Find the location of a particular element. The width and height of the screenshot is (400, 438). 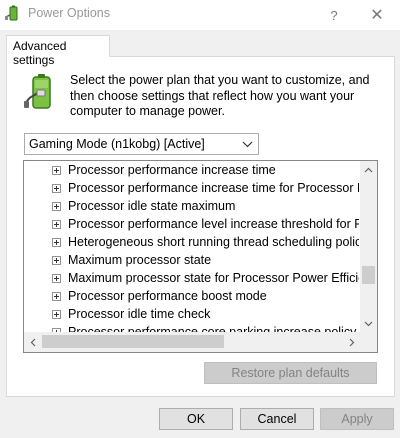

vertical-scrollbar is located at coordinates (368, 246).